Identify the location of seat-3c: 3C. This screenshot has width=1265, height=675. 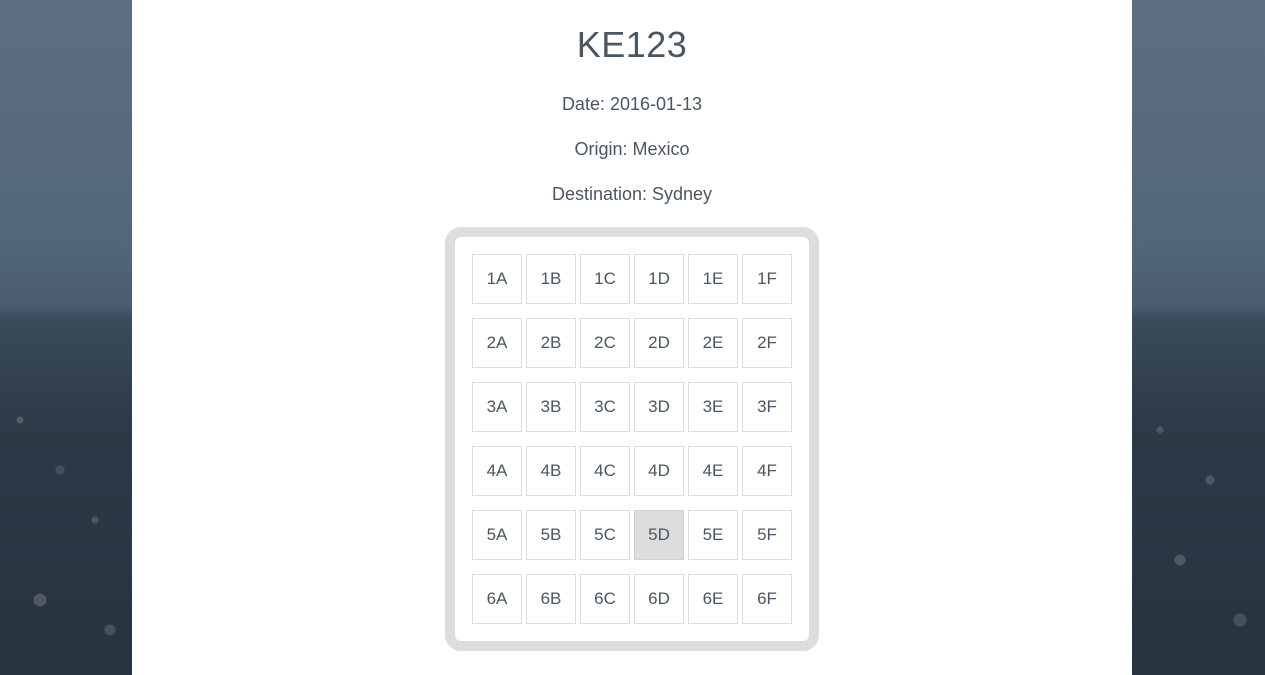
(605, 407).